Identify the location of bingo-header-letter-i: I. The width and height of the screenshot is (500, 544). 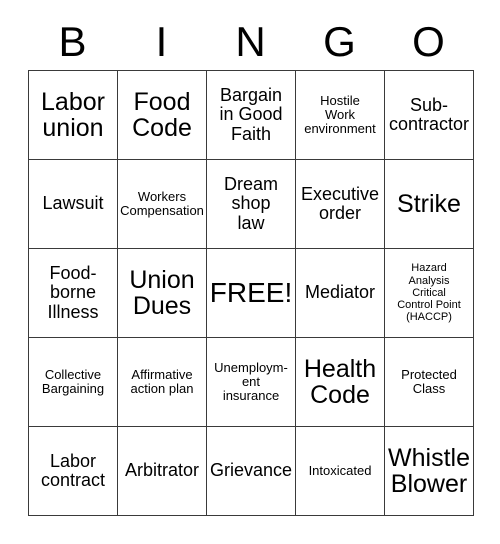
(161, 41).